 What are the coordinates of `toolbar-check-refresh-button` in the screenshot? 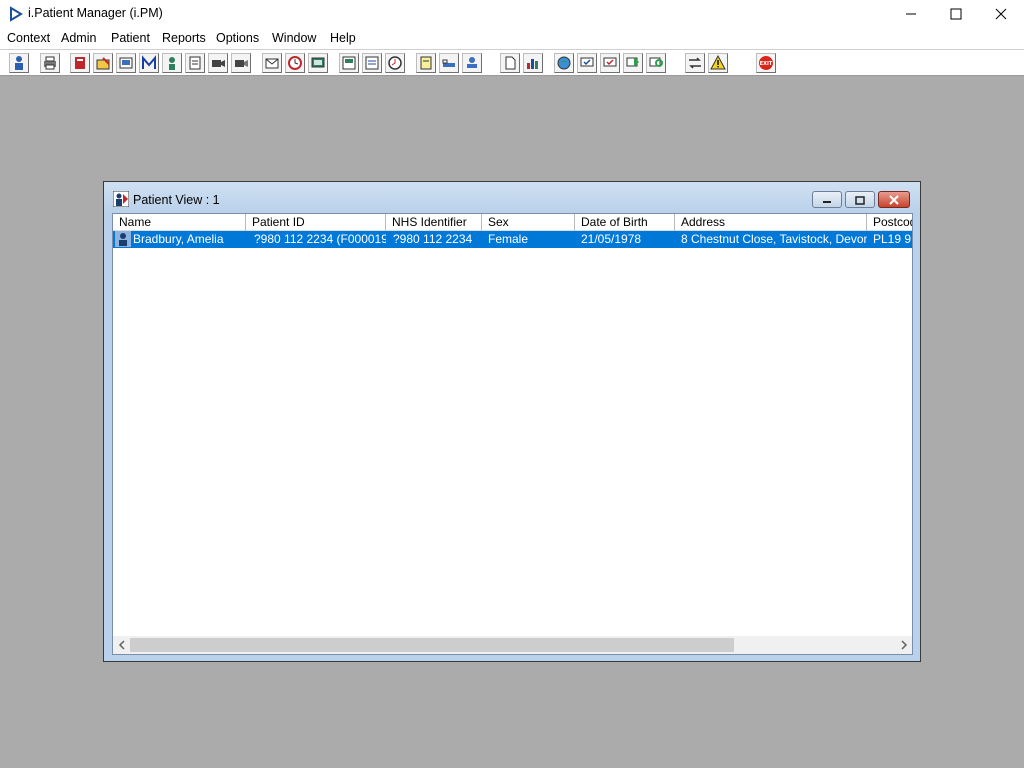 It's located at (610, 63).